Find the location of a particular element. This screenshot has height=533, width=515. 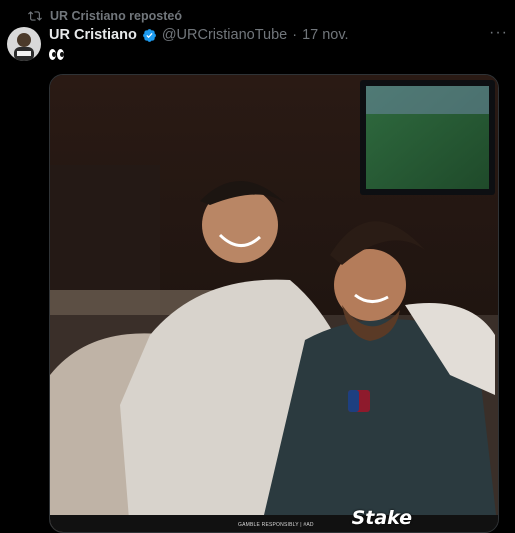

verified-badge-icon is located at coordinates (149, 35).